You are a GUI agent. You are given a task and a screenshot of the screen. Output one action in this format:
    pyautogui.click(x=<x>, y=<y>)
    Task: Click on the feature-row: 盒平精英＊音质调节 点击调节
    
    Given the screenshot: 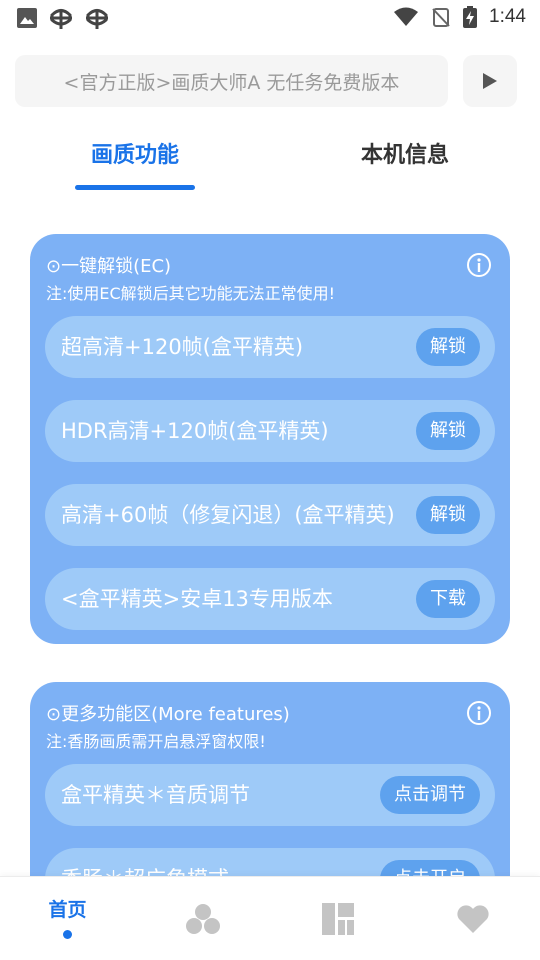 What is the action you would take?
    pyautogui.click(x=270, y=795)
    